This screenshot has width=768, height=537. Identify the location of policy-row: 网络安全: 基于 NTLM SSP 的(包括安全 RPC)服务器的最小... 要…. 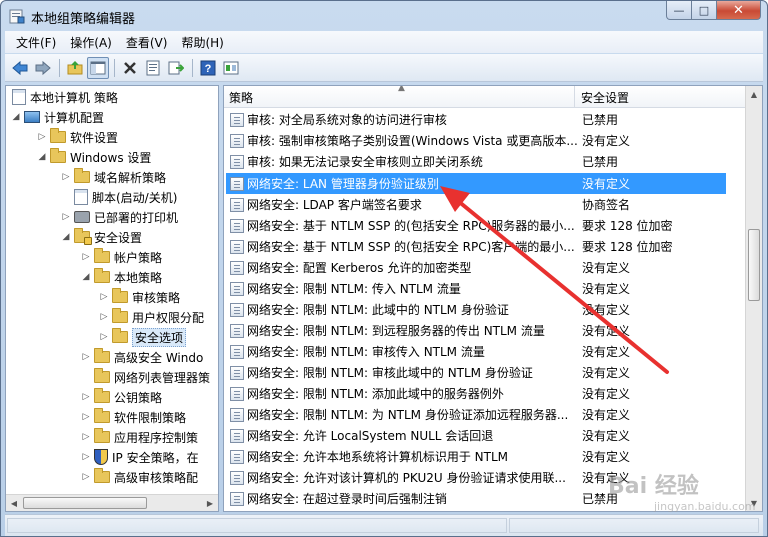
(476, 225).